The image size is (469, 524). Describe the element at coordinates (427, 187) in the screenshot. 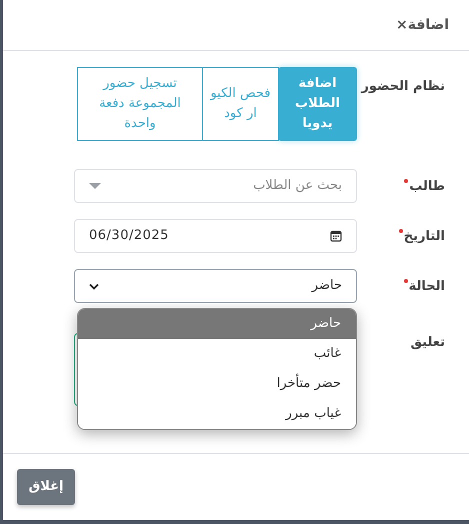

I see `field-label: طالب` at that location.